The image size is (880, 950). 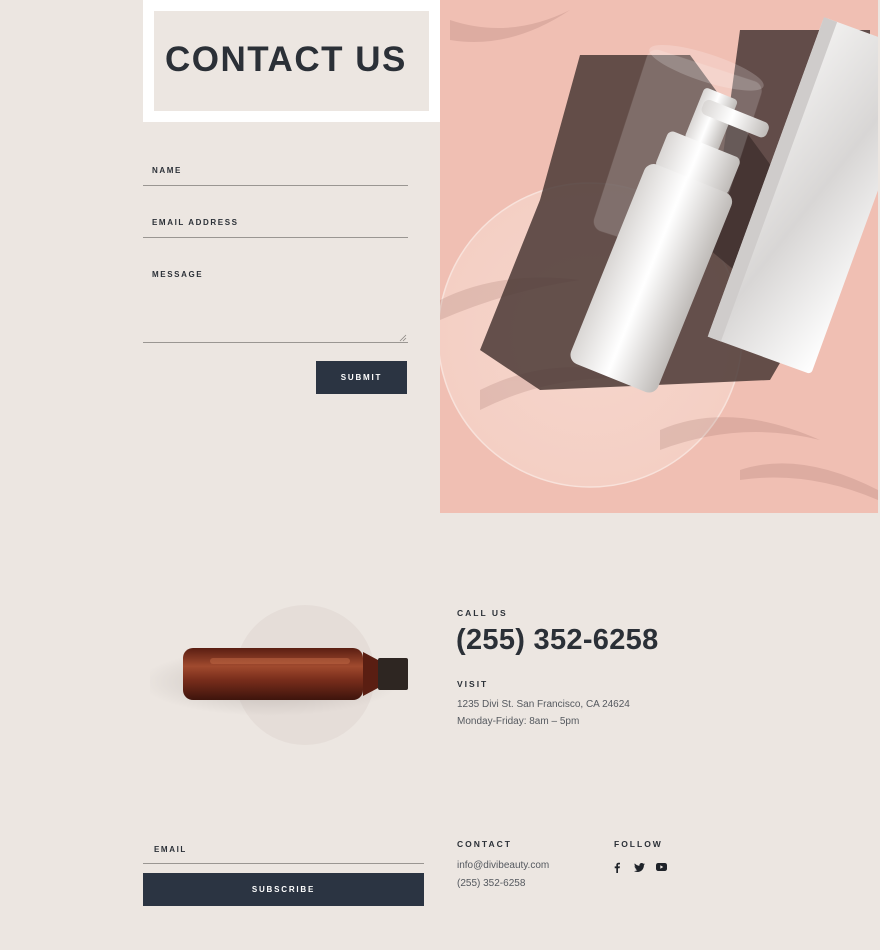 What do you see at coordinates (275, 172) in the screenshot?
I see `name-field` at bounding box center [275, 172].